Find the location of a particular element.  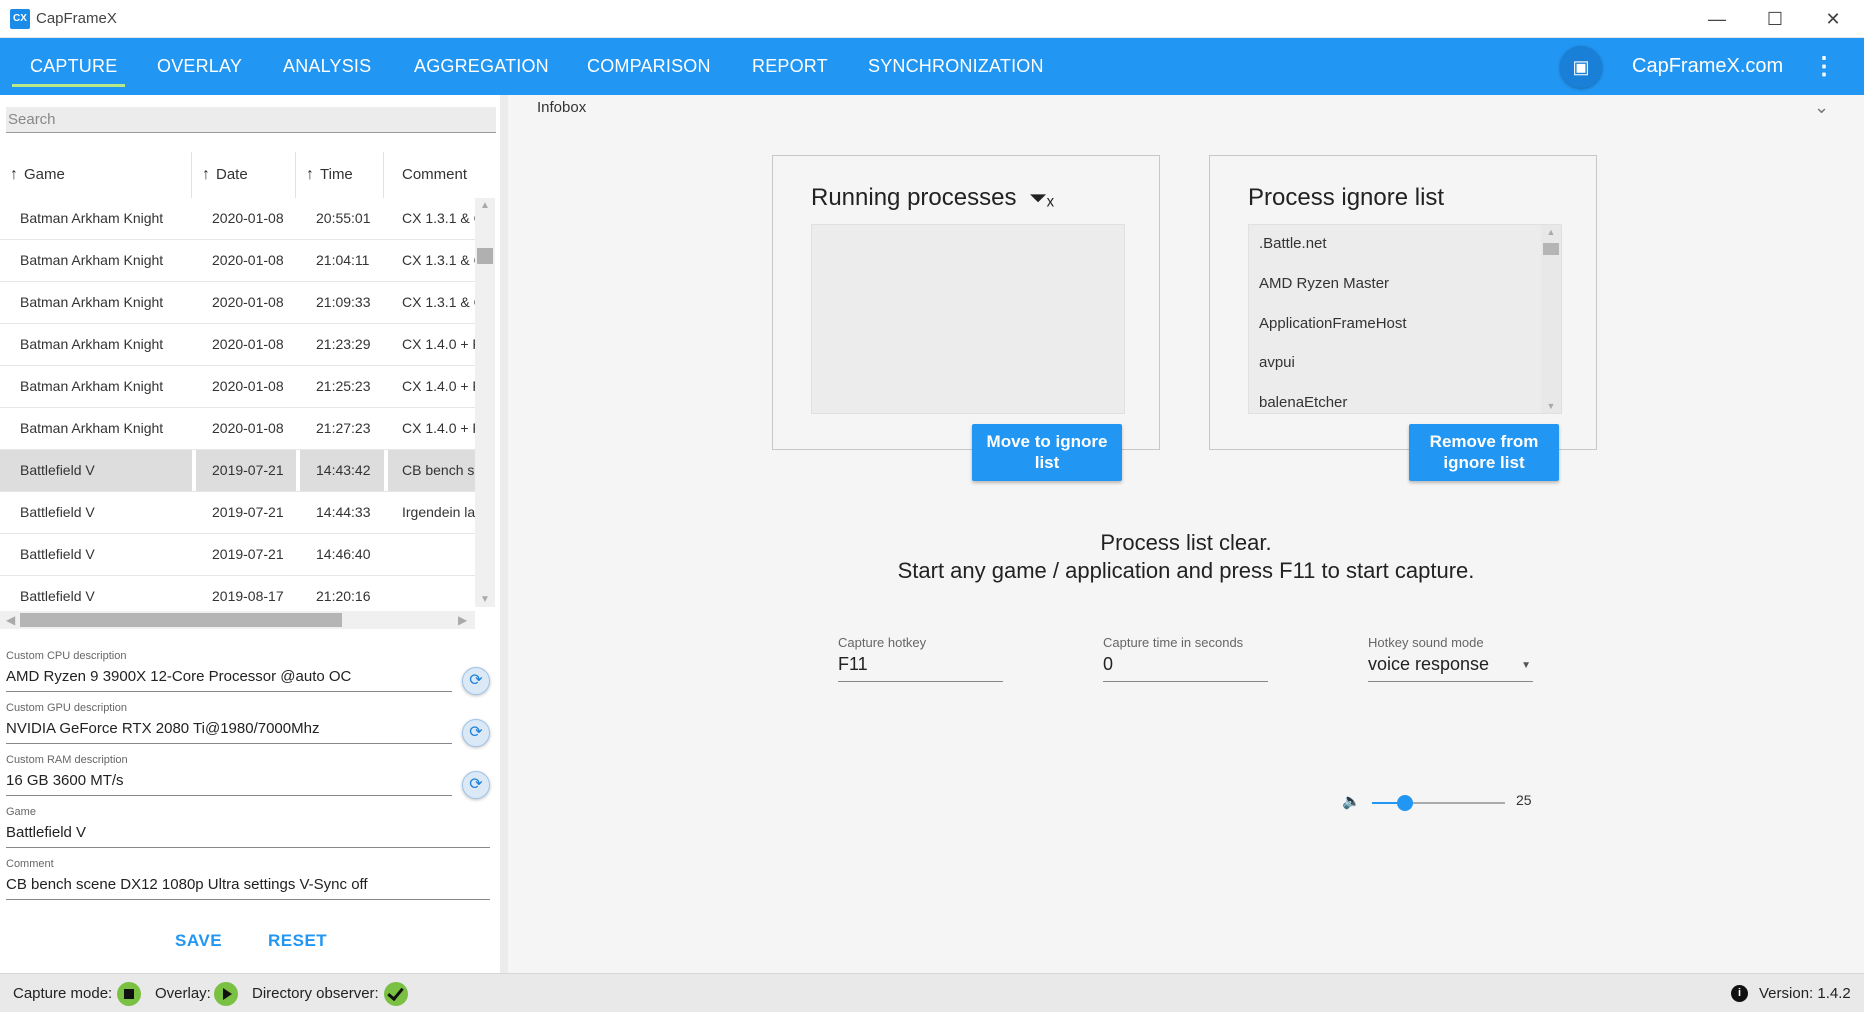

column-header-date: ↑ Date is located at coordinates (244, 175).